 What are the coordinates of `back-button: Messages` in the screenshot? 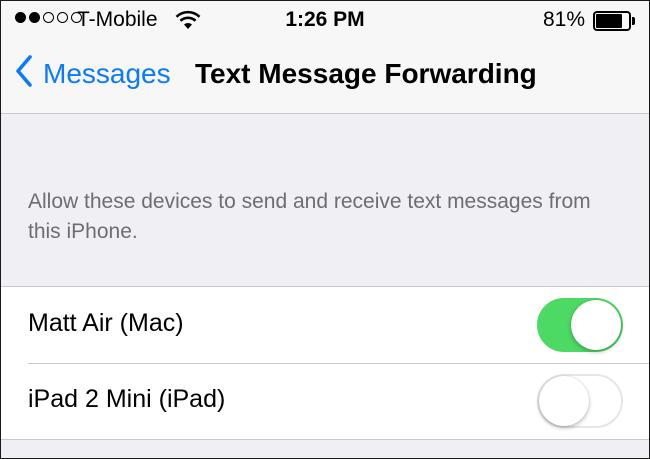 It's located at (93, 73).